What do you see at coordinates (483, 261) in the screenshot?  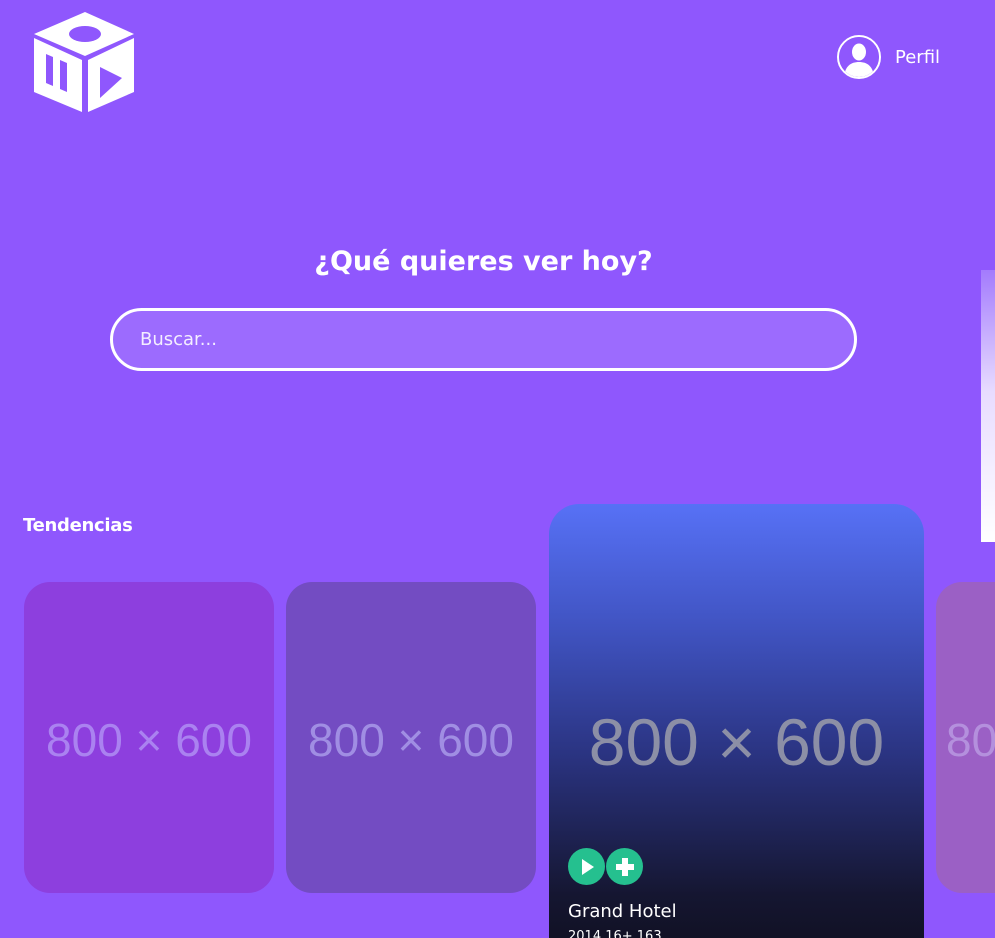 I see `hero-title: ¿Qué quieres ver hoy?` at bounding box center [483, 261].